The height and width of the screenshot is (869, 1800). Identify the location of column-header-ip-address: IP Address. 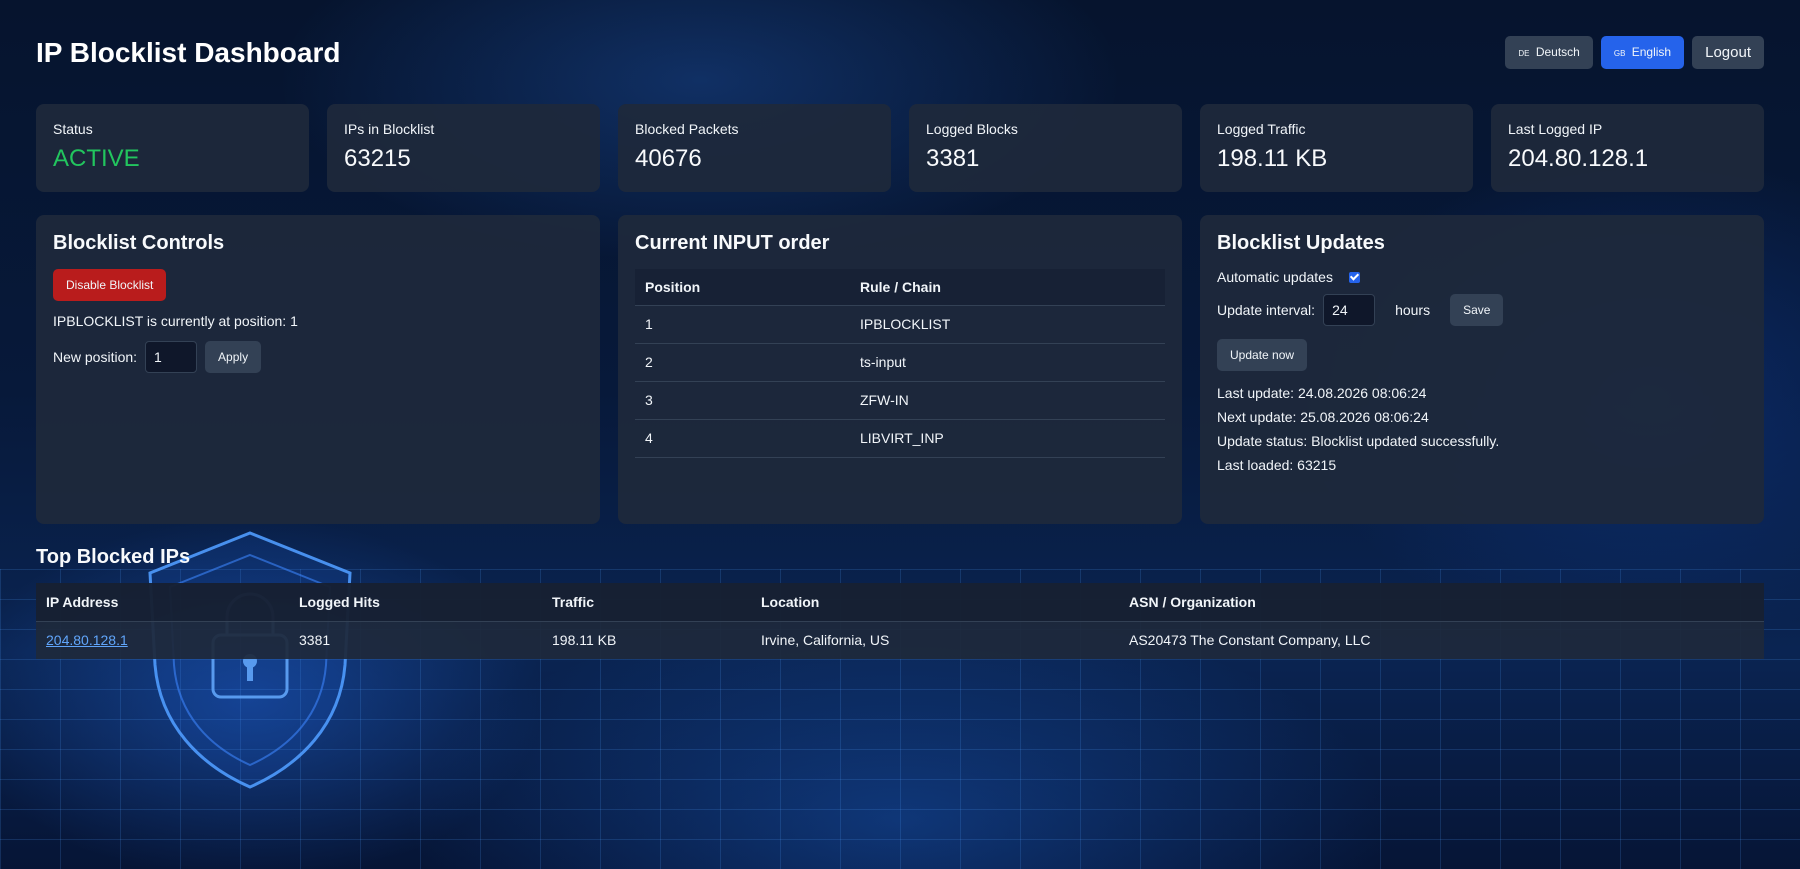
(162, 602).